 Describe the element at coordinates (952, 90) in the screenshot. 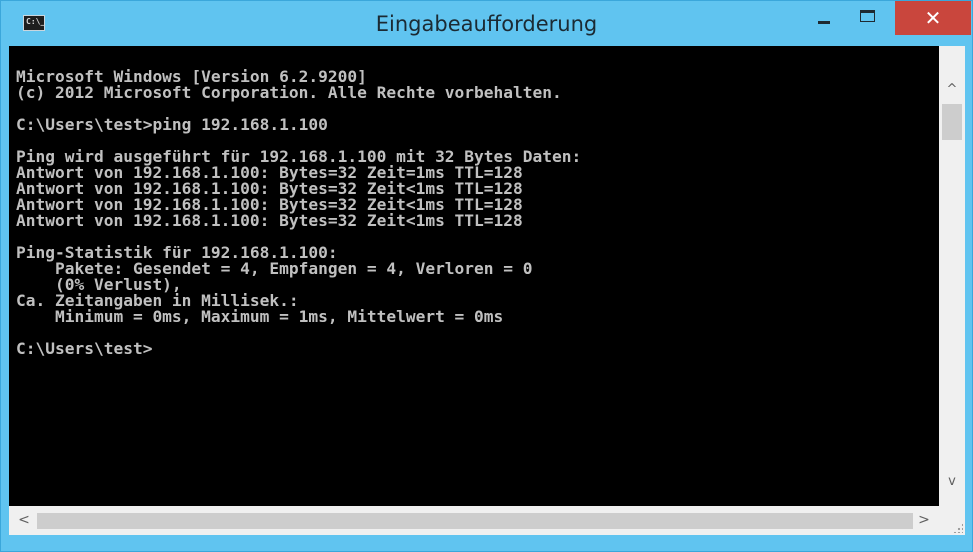

I see `scroll-up-arrow-icon: ^` at that location.